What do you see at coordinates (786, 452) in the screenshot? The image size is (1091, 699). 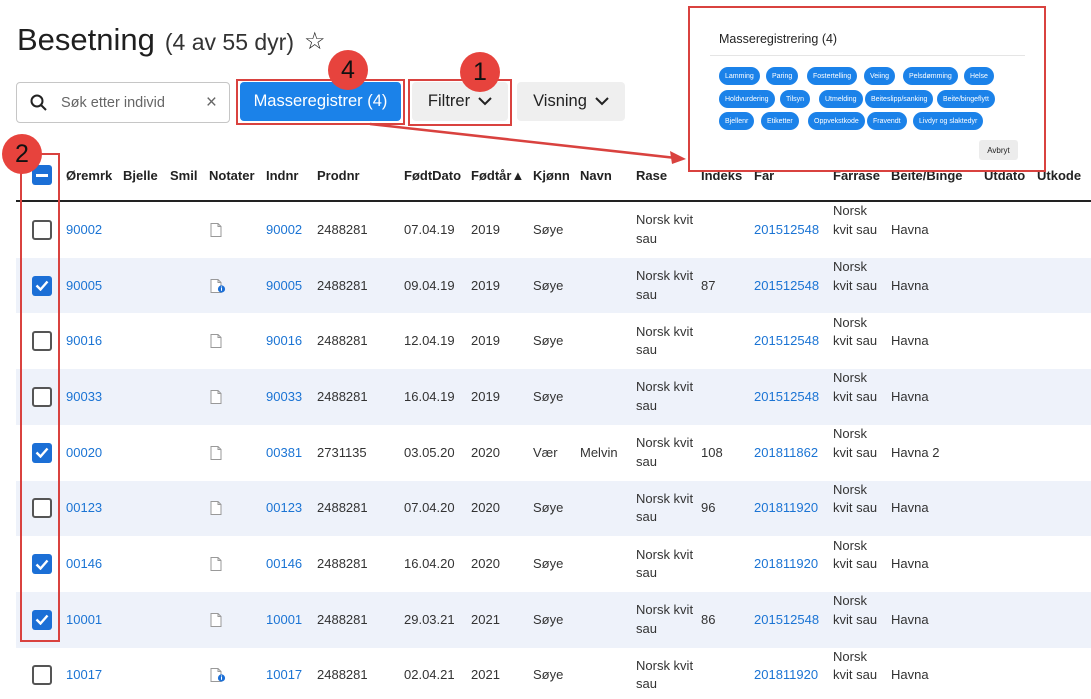 I see `father-link: 201811862` at bounding box center [786, 452].